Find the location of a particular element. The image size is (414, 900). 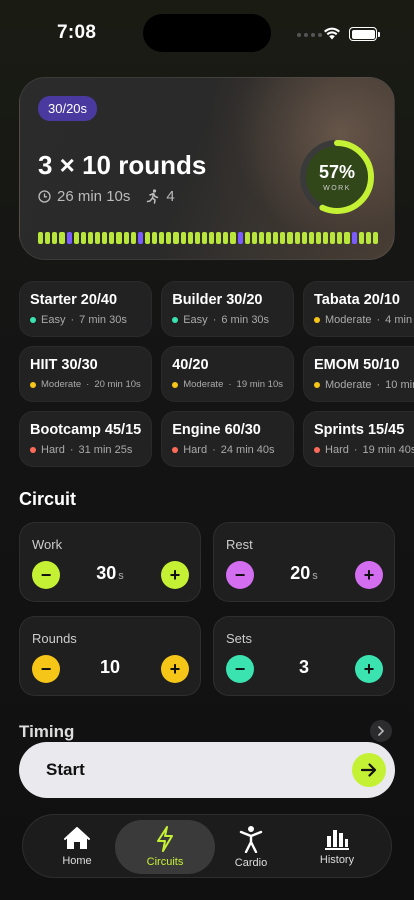

preset-duration: 10 min is located at coordinates (399, 385).